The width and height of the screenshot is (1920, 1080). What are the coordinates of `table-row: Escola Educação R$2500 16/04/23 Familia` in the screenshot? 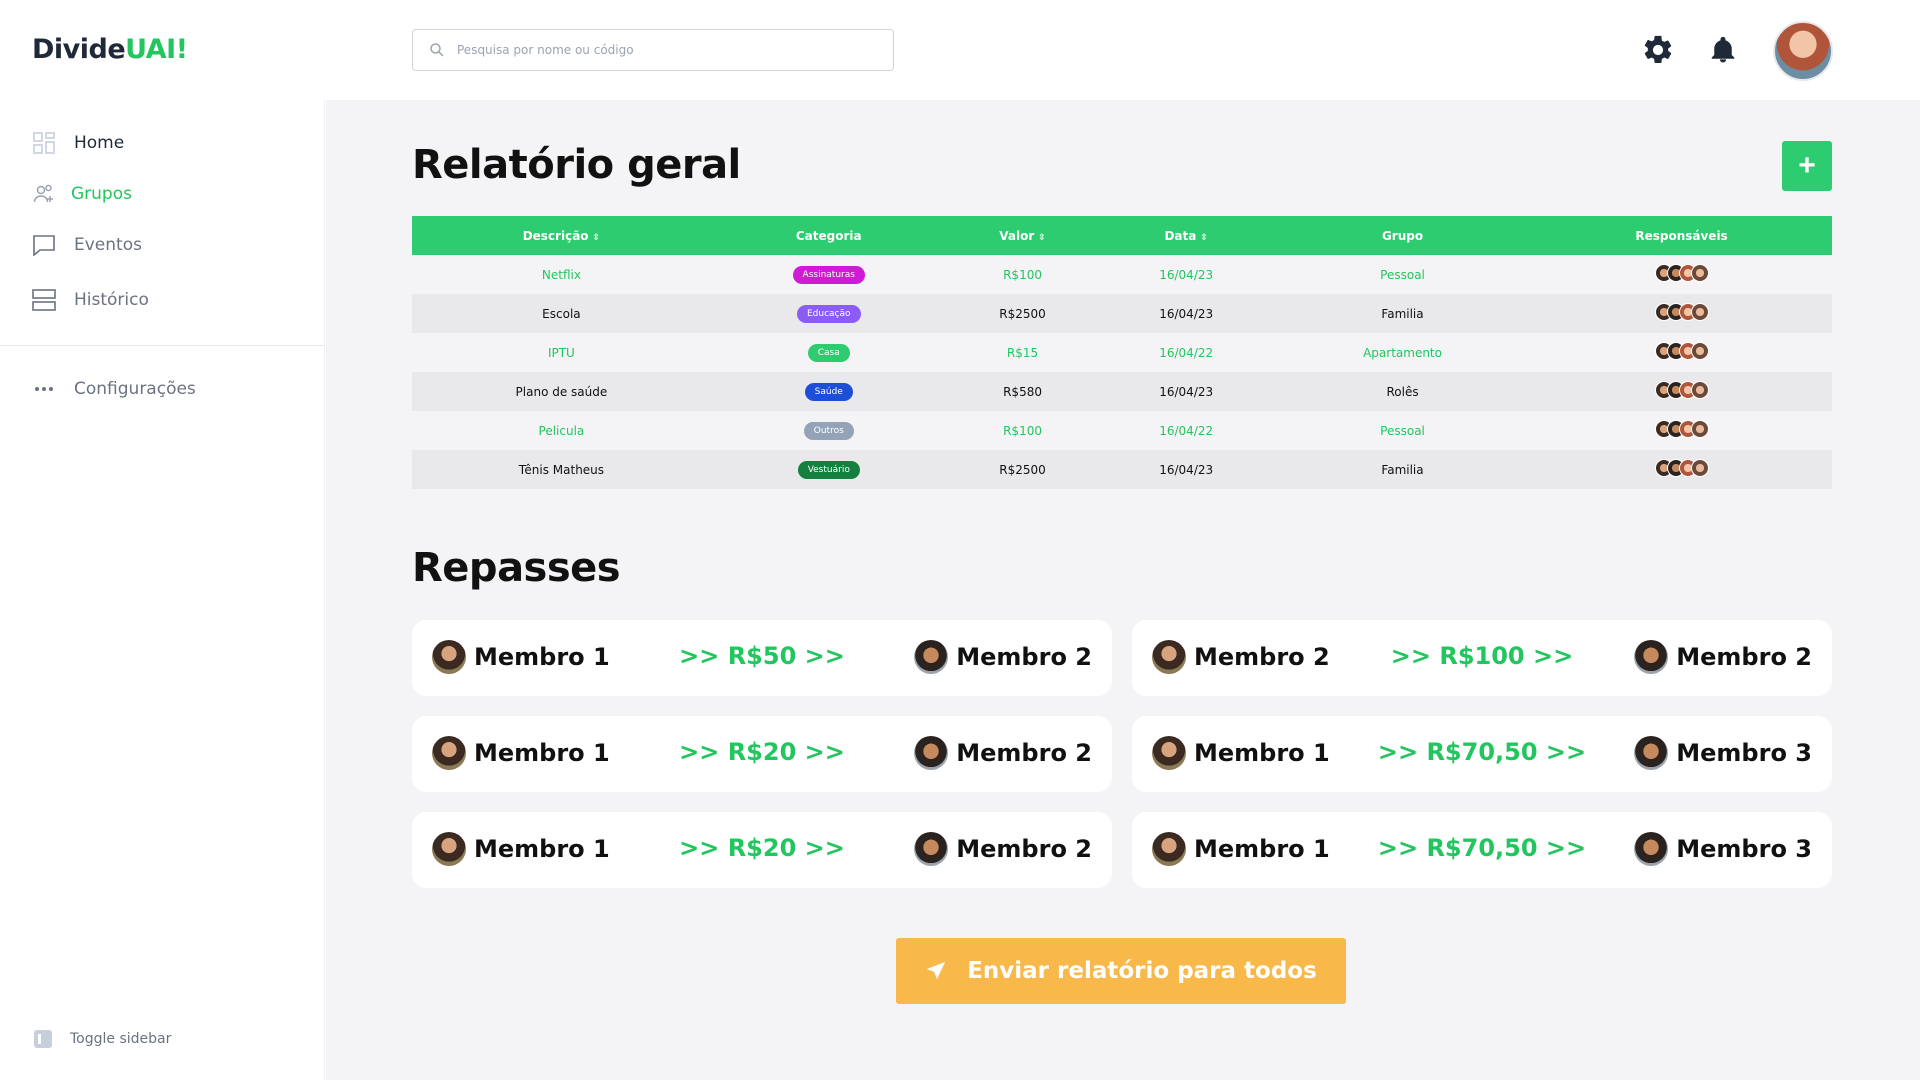 It's located at (1122, 313).